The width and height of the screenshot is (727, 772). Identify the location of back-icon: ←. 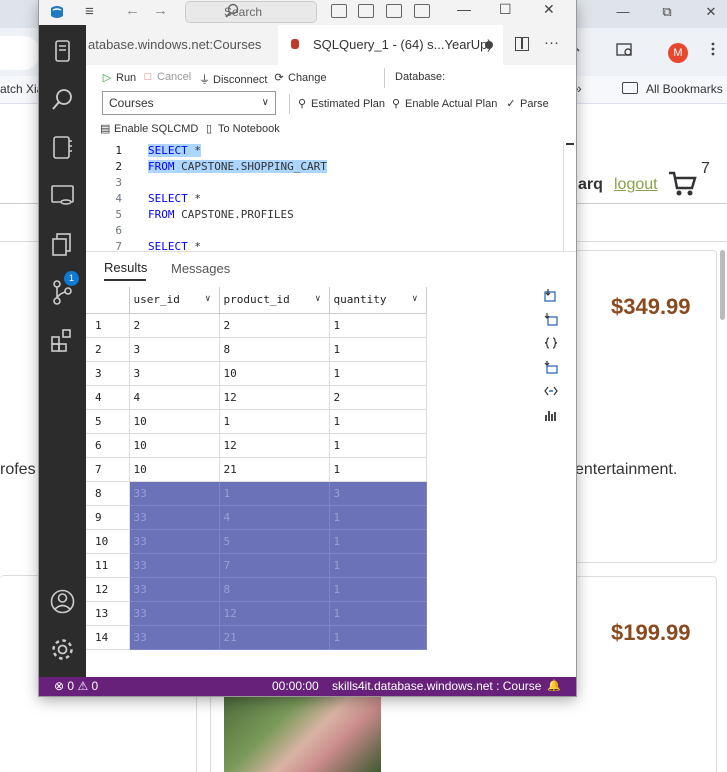
(132, 10).